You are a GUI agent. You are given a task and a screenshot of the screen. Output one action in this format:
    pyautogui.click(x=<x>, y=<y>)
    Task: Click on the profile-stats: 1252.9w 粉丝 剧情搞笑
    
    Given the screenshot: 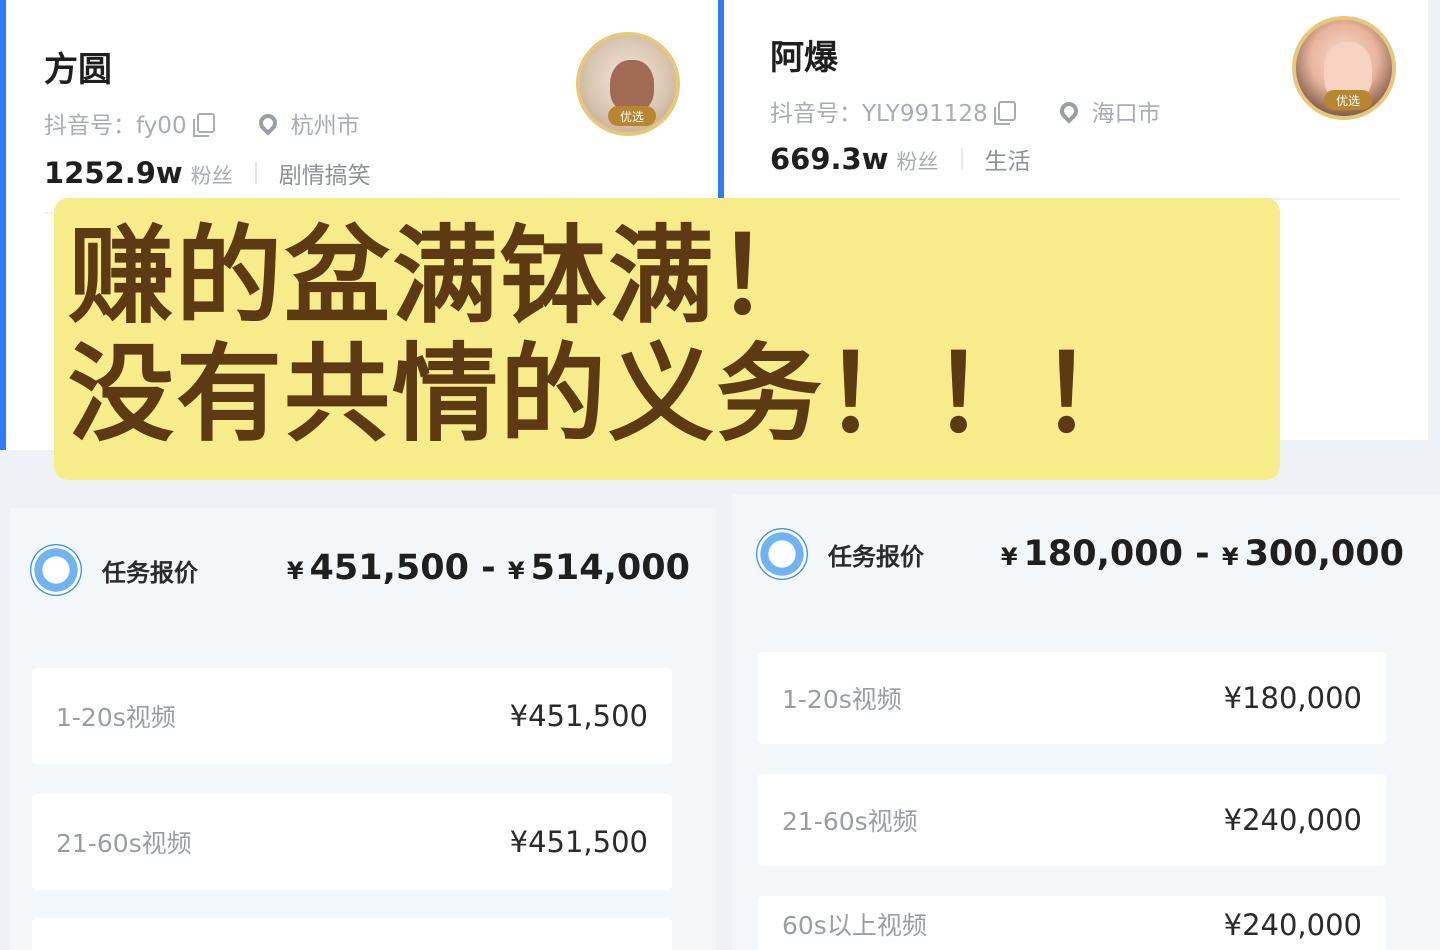 What is the action you would take?
    pyautogui.click(x=207, y=173)
    